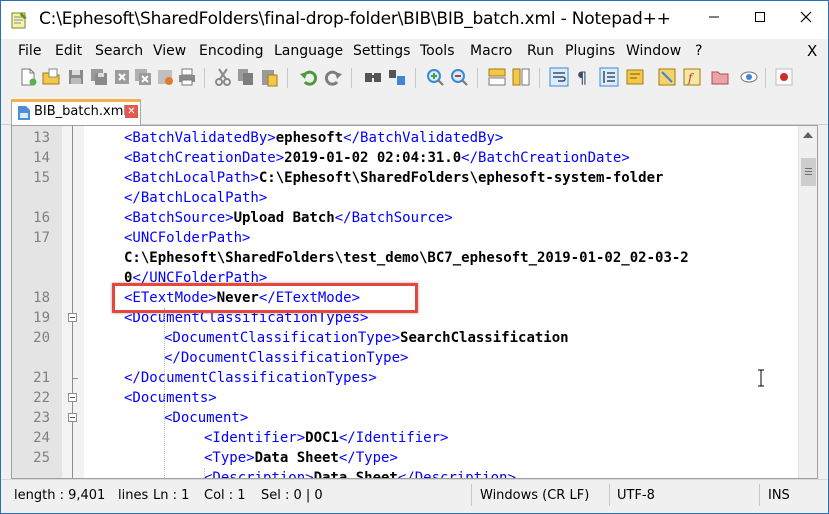 This screenshot has width=829, height=514. Describe the element at coordinates (381, 51) in the screenshot. I see `menu-settings: Settings` at that location.